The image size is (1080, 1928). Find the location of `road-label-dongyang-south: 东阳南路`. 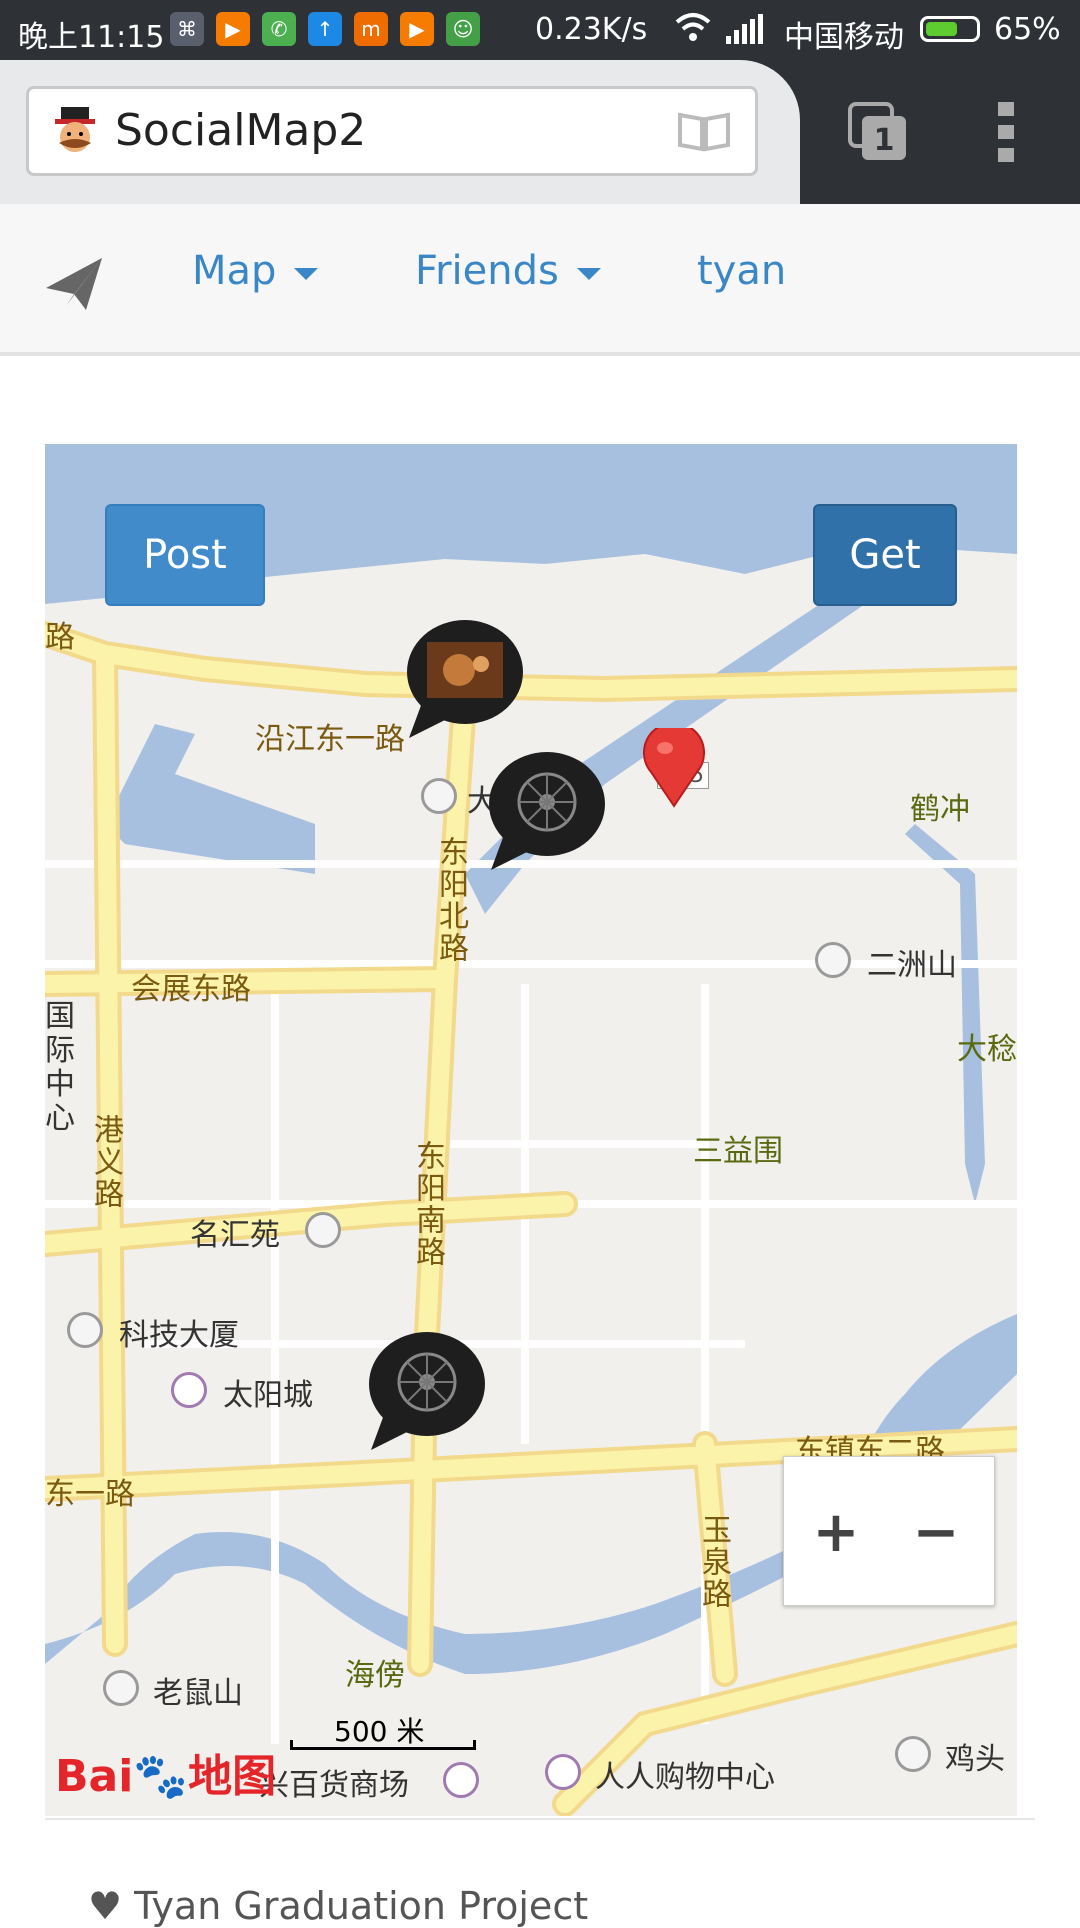

road-label-dongyang-south: 东阳南路 is located at coordinates (427, 1204).